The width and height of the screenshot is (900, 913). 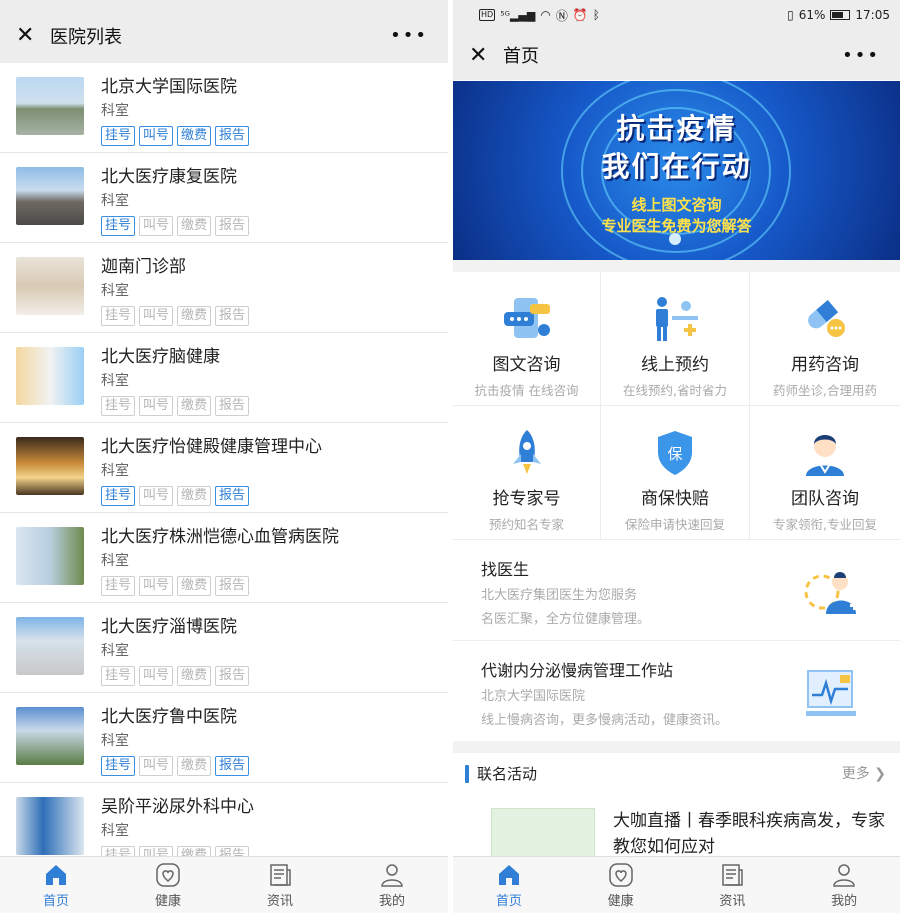 I want to click on find-doctor-card: 找医生 北大医疗集团医生为您服务 名医汇聚，全方位健康管理。, so click(x=676, y=590).